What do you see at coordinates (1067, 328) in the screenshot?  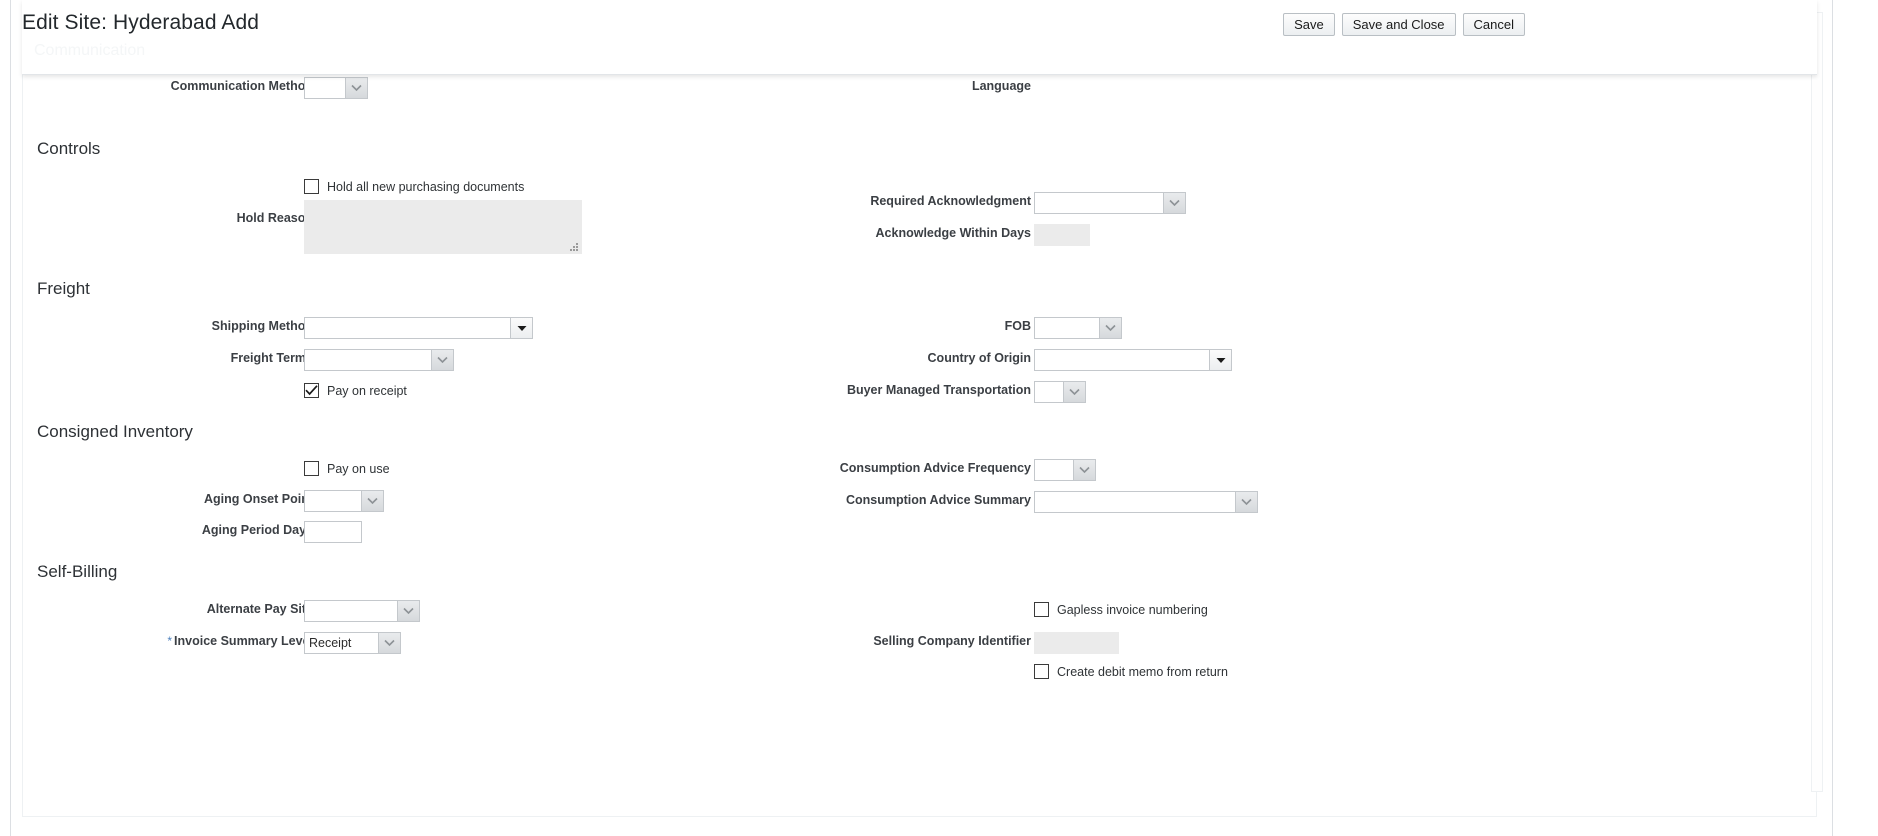 I see `fob-input` at bounding box center [1067, 328].